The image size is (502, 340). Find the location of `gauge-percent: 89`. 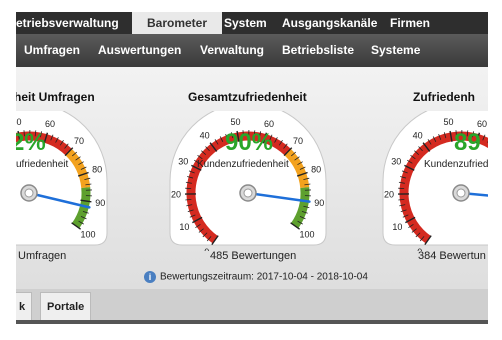

gauge-percent: 89 is located at coordinates (467, 142).